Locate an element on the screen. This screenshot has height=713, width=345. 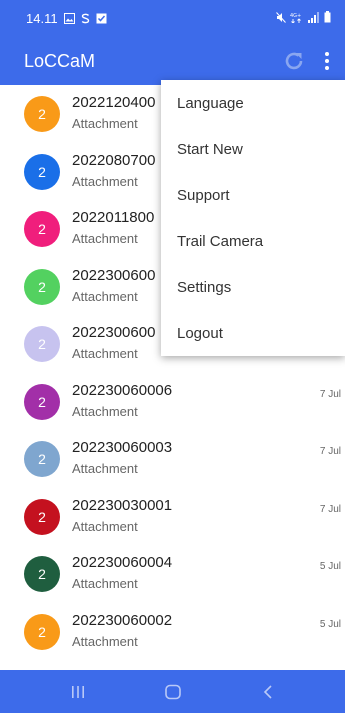
list-item-title: 202230060003 is located at coordinates (122, 447).